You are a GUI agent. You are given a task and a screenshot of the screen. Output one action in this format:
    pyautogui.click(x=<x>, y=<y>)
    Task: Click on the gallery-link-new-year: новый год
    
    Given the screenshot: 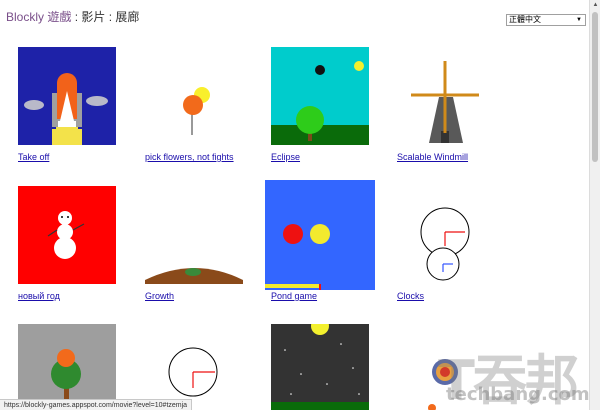 What is the action you would take?
    pyautogui.click(x=39, y=296)
    